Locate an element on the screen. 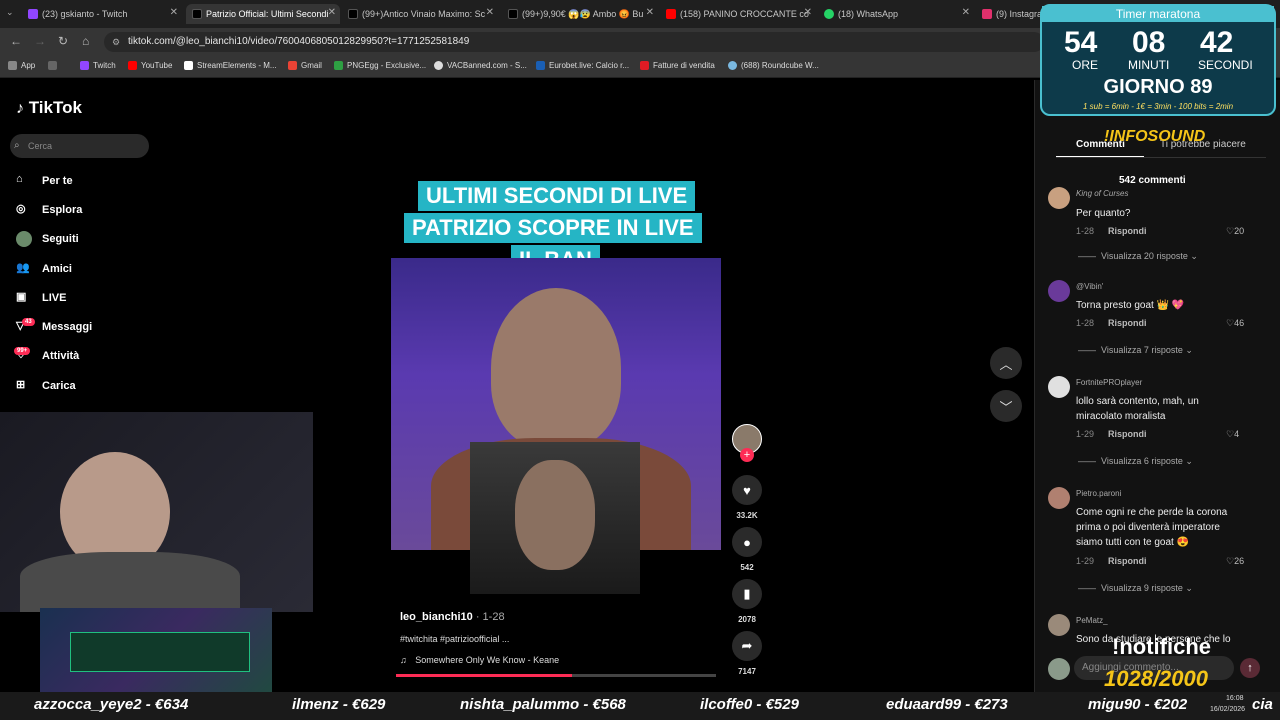 This screenshot has height=720, width=1280. comment-like: ♡46 is located at coordinates (1235, 323).